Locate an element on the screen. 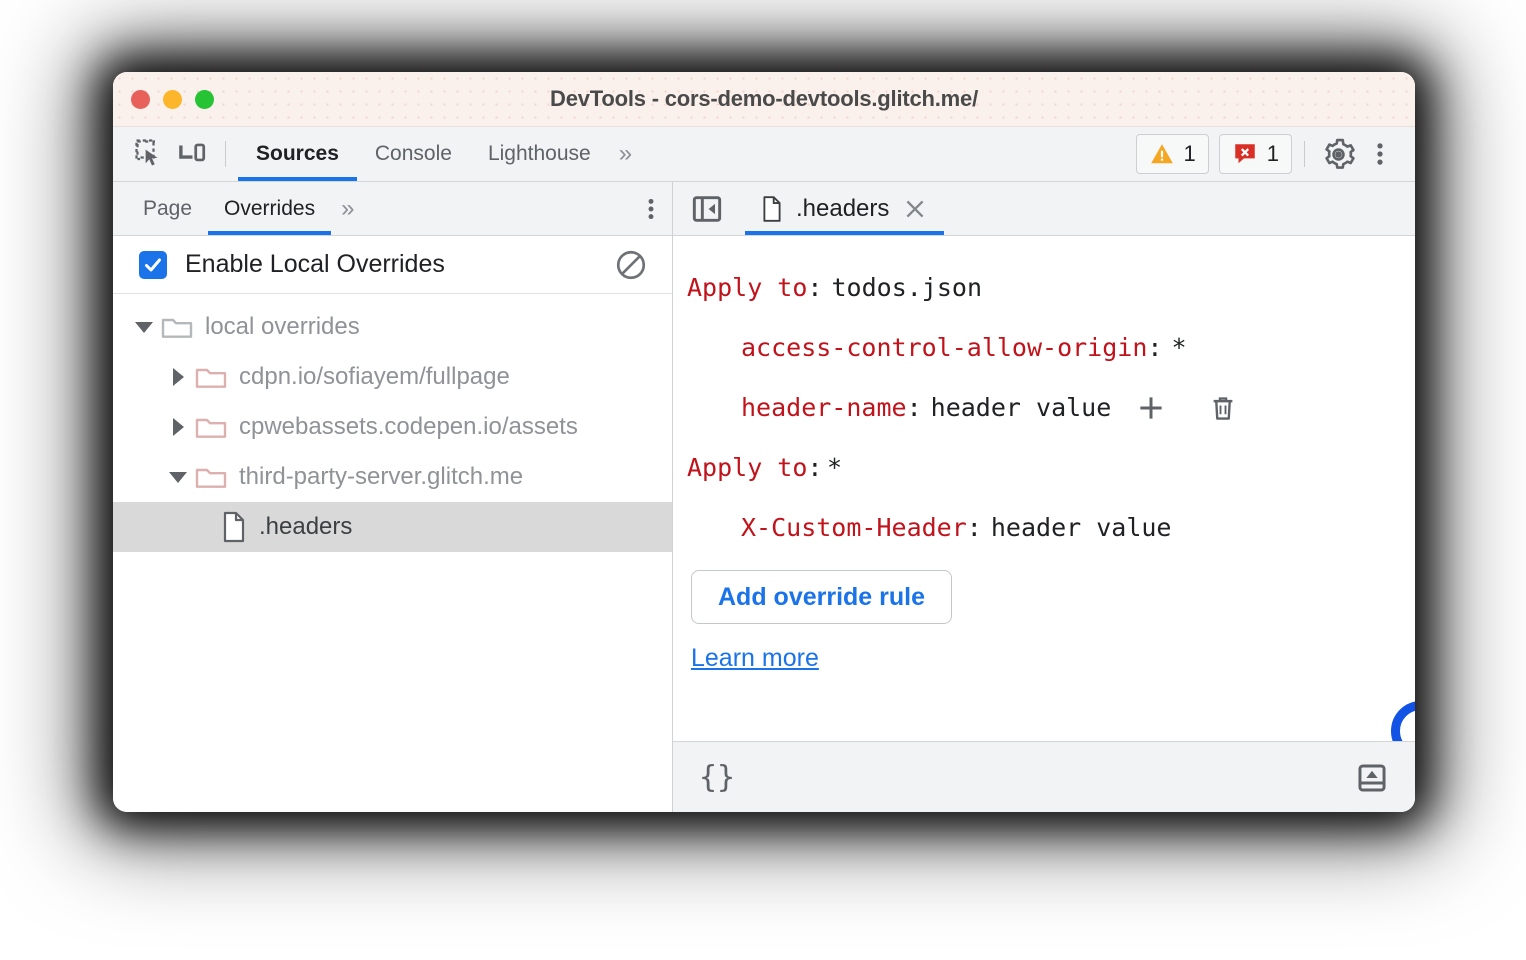  apply-to-row-1: Apply to: todos.json is located at coordinates (1044, 288).